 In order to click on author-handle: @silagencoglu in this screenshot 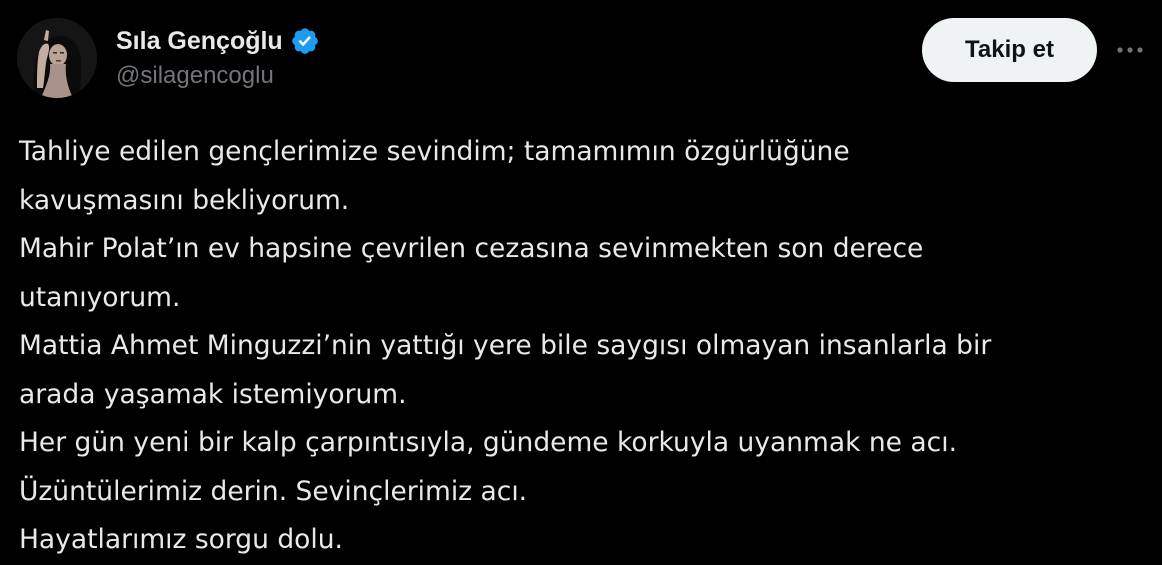, I will do `click(195, 76)`.